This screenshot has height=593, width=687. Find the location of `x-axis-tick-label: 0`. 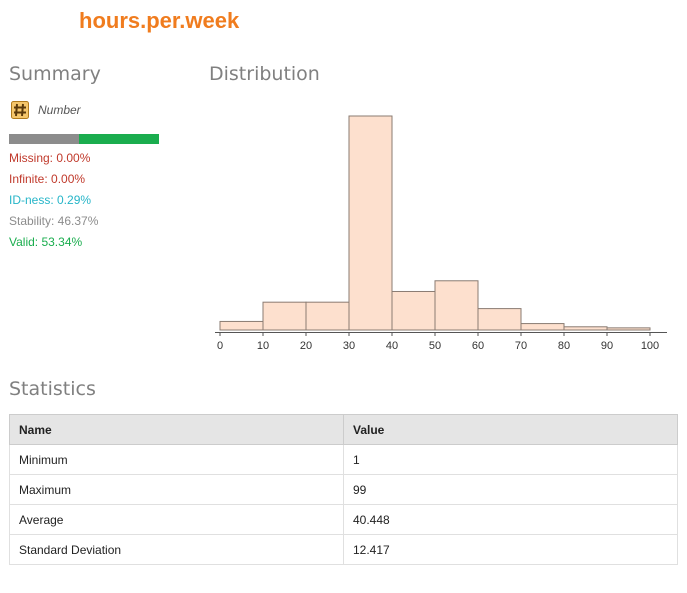

x-axis-tick-label: 0 is located at coordinates (220, 346).